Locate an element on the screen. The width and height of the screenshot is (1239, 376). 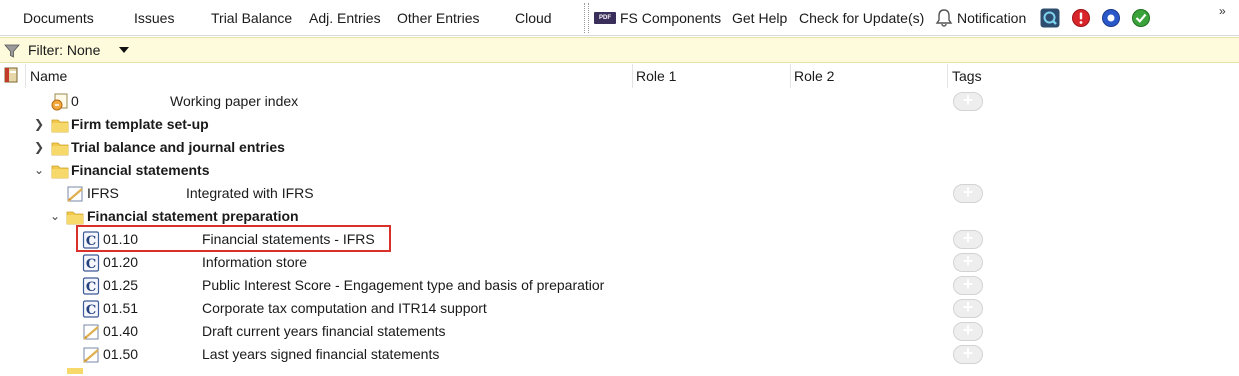
tree-row: 0 Working paper index + is located at coordinates (619, 101).